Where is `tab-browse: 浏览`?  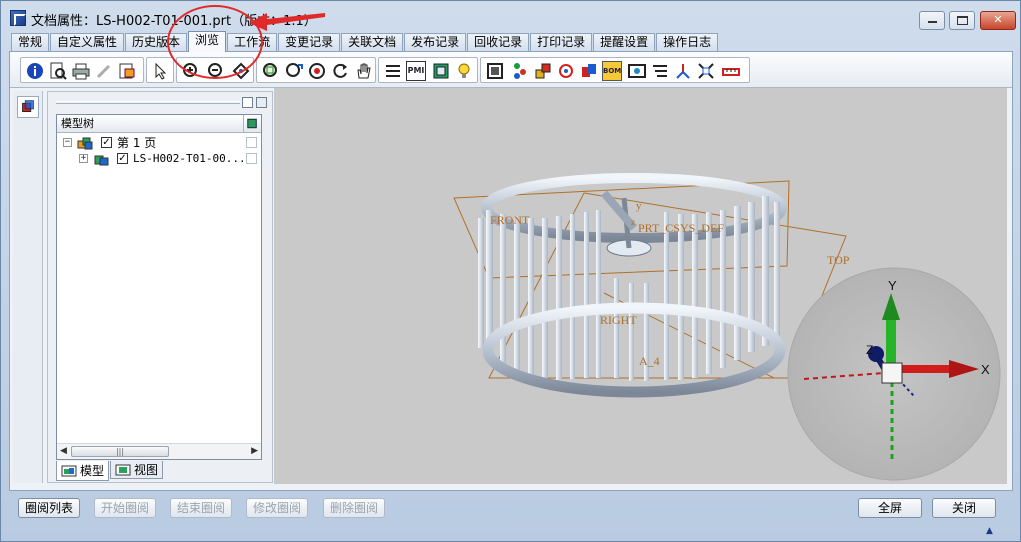 tab-browse: 浏览 is located at coordinates (207, 41).